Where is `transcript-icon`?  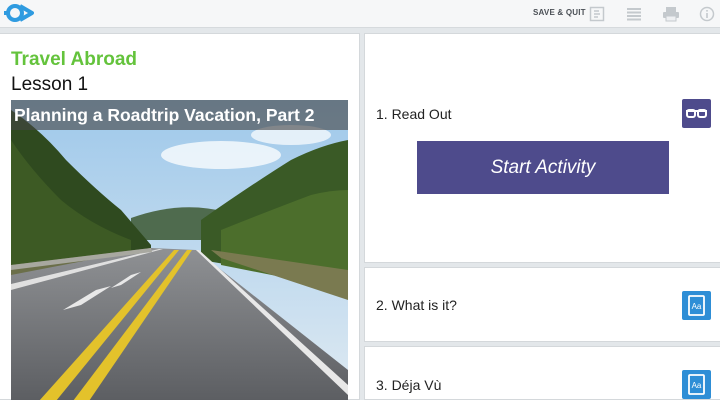 transcript-icon is located at coordinates (597, 16).